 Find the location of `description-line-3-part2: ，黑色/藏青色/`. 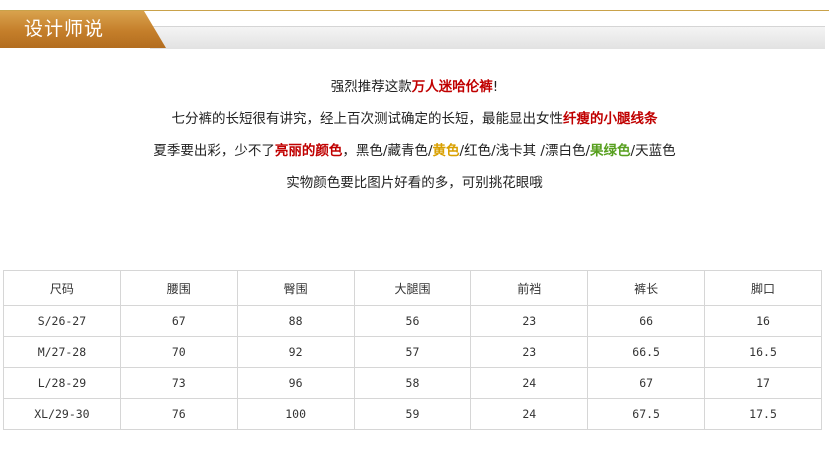

description-line-3-part2: ，黑色/藏青色/ is located at coordinates (387, 151).